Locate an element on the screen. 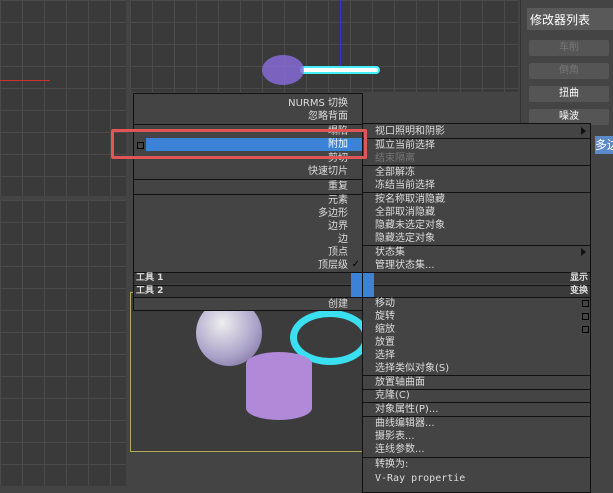  viewport-top-left is located at coordinates (63, 98).